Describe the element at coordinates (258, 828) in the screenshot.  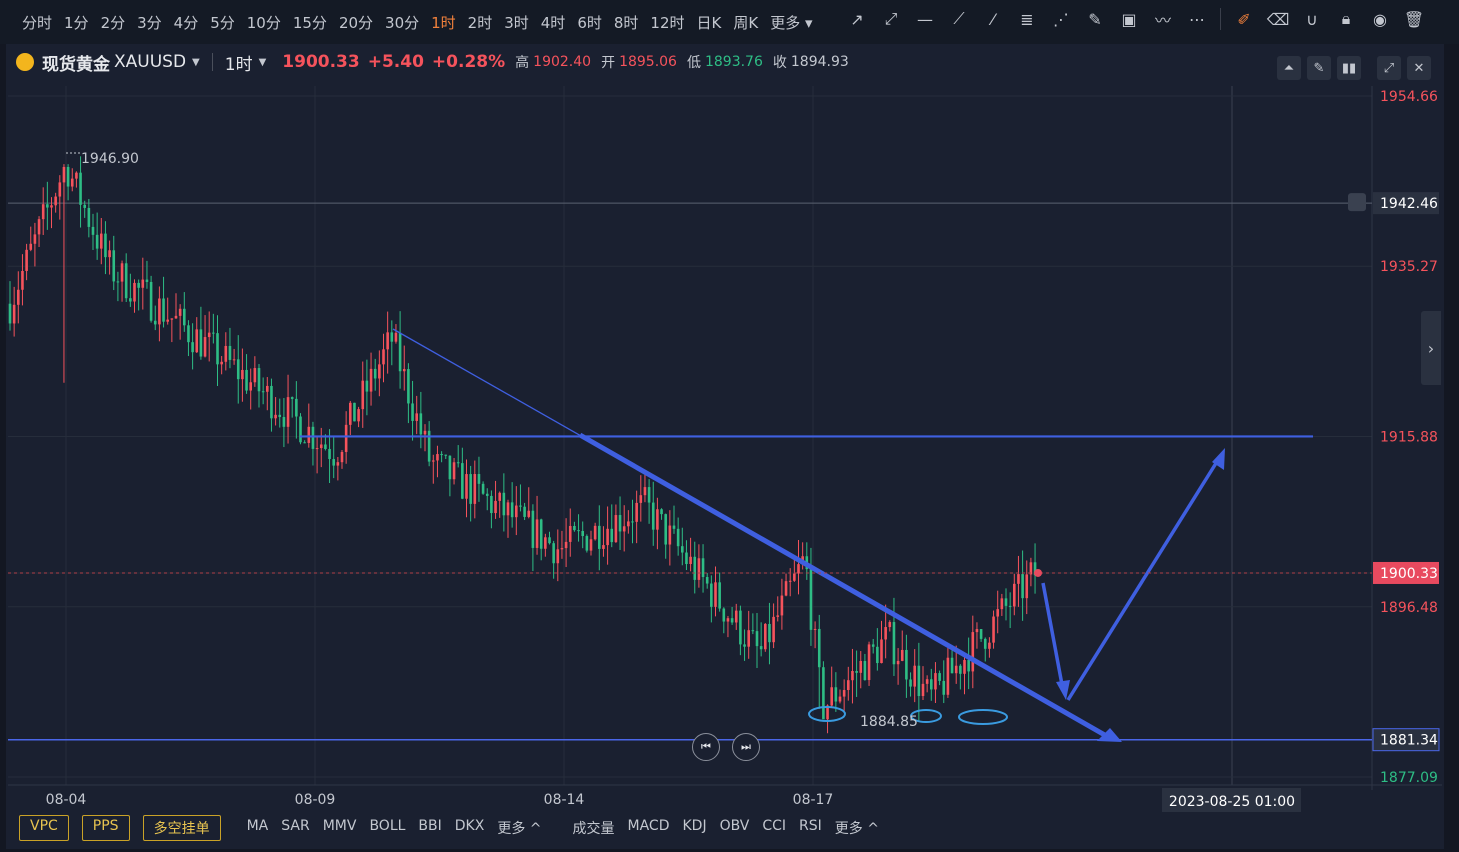
I see `main-indicator-item: MA` at that location.